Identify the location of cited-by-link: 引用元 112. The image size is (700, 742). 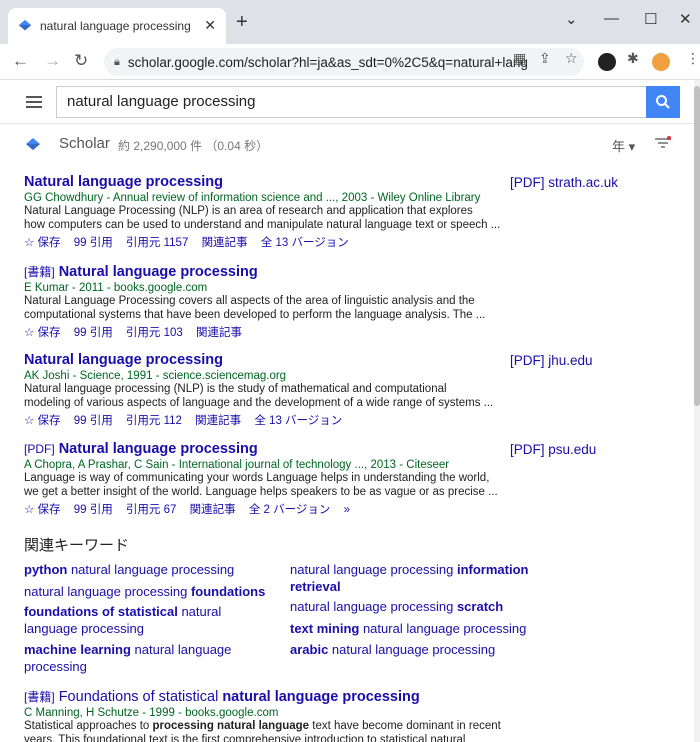
(154, 421).